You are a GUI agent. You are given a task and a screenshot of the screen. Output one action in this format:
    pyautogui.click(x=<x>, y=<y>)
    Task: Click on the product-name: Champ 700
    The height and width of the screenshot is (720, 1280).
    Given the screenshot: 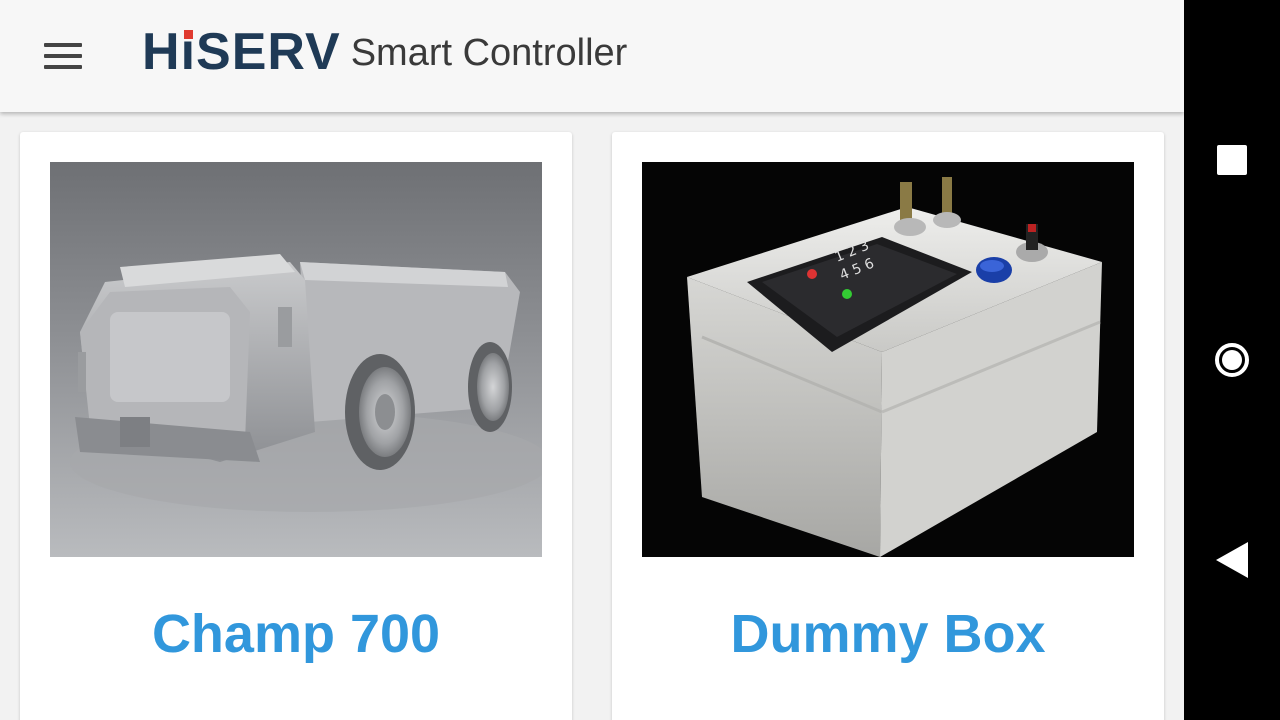 What is the action you would take?
    pyautogui.click(x=296, y=634)
    